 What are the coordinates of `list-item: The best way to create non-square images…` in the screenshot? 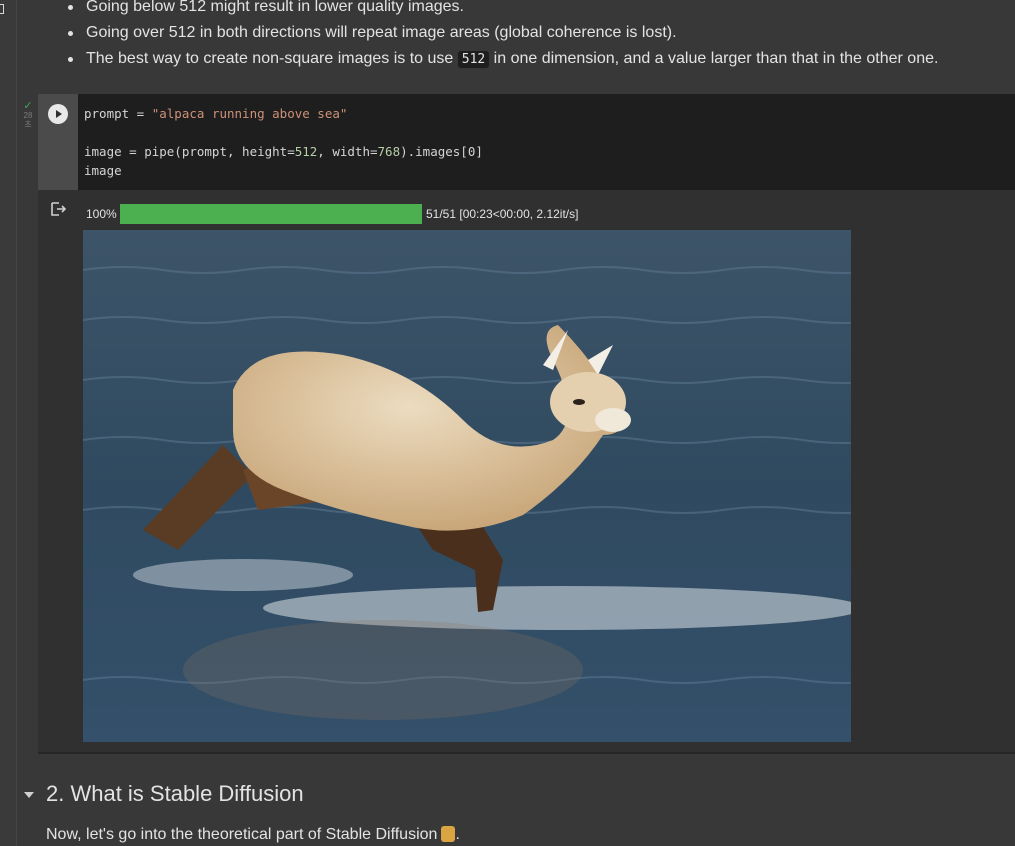 It's located at (531, 59).